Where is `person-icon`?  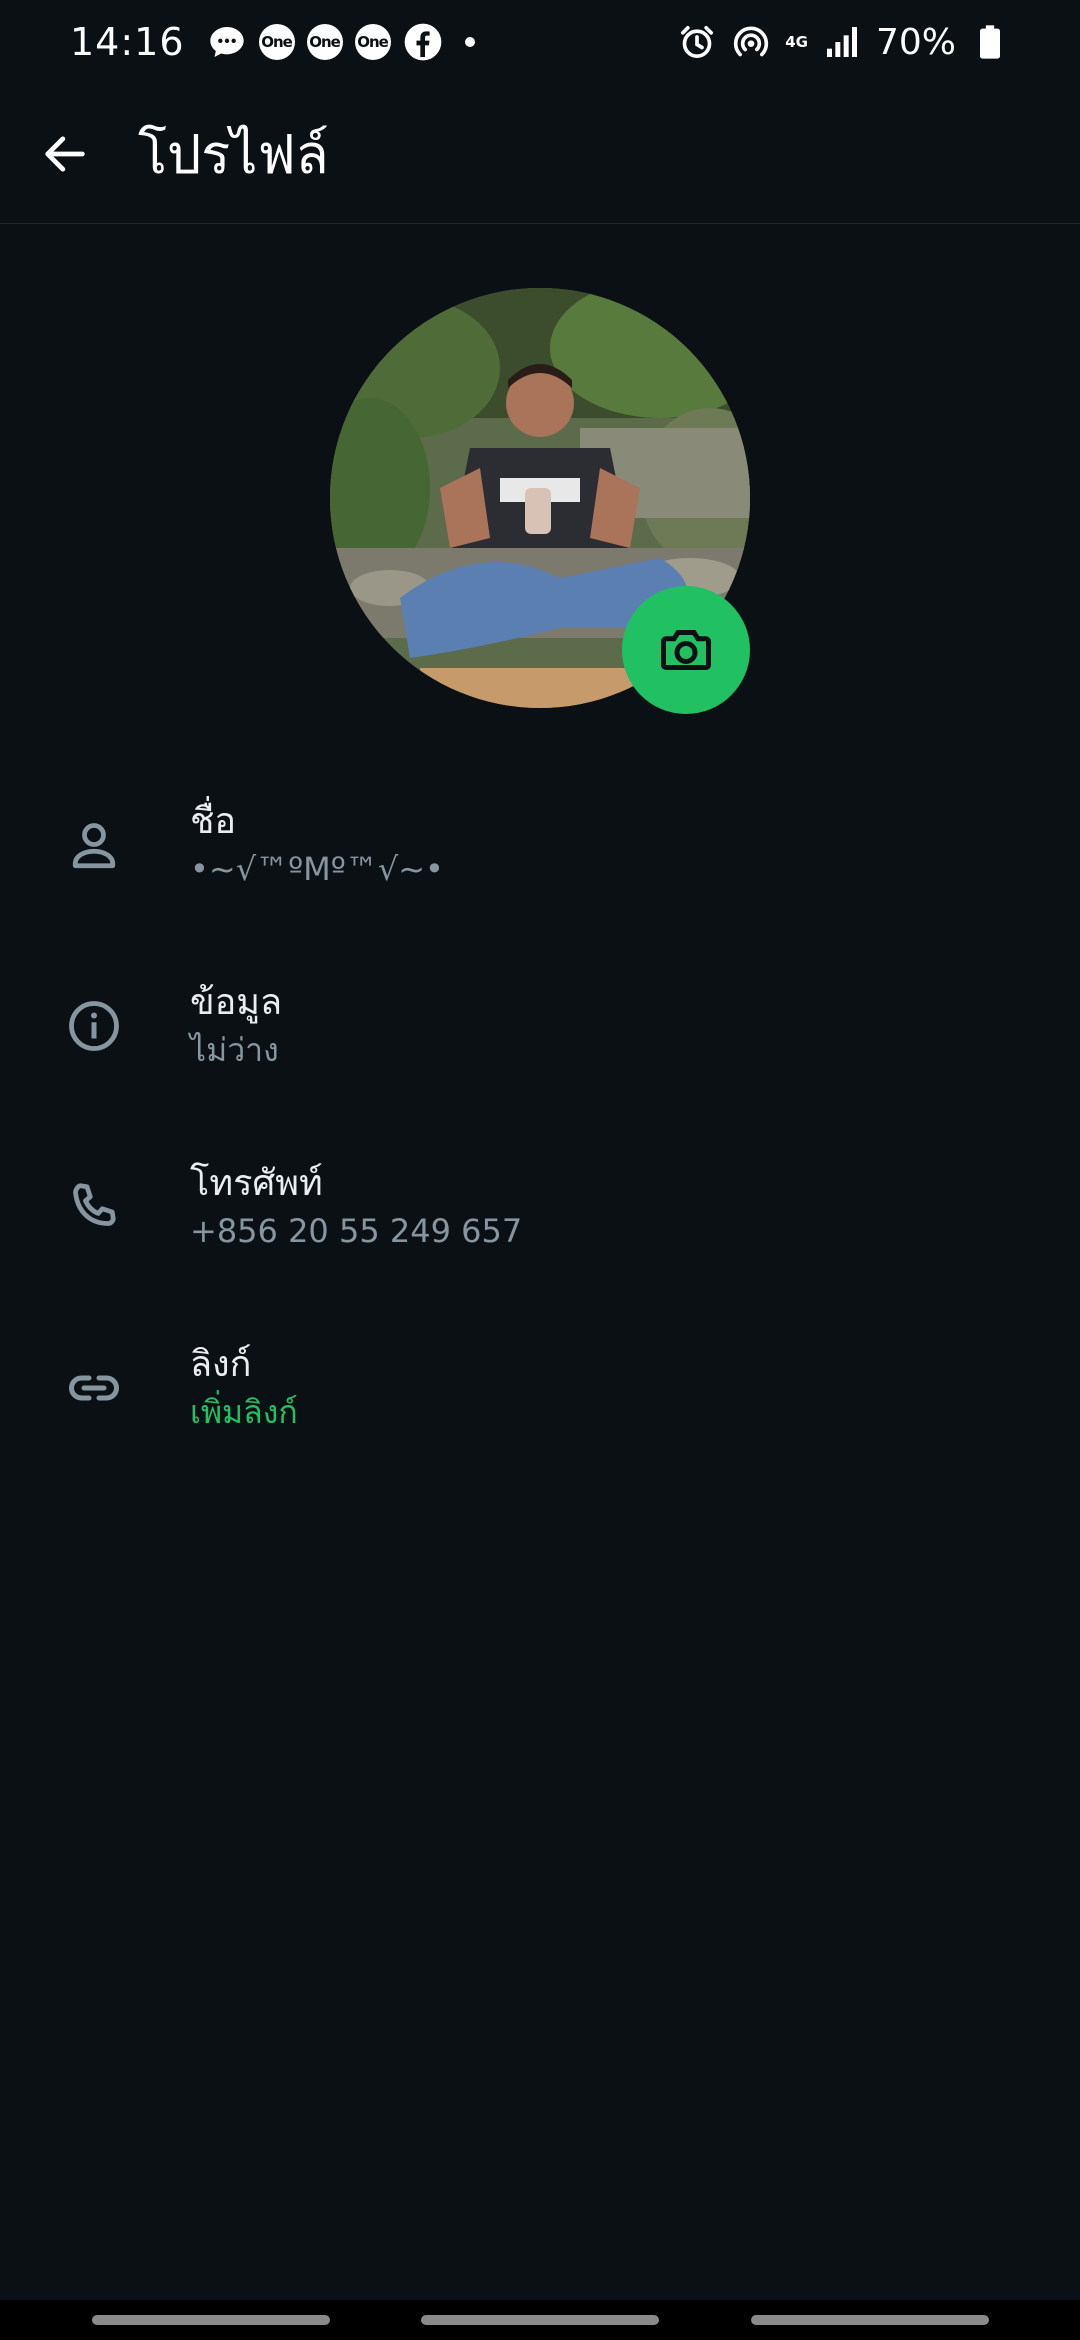
person-icon is located at coordinates (94, 845).